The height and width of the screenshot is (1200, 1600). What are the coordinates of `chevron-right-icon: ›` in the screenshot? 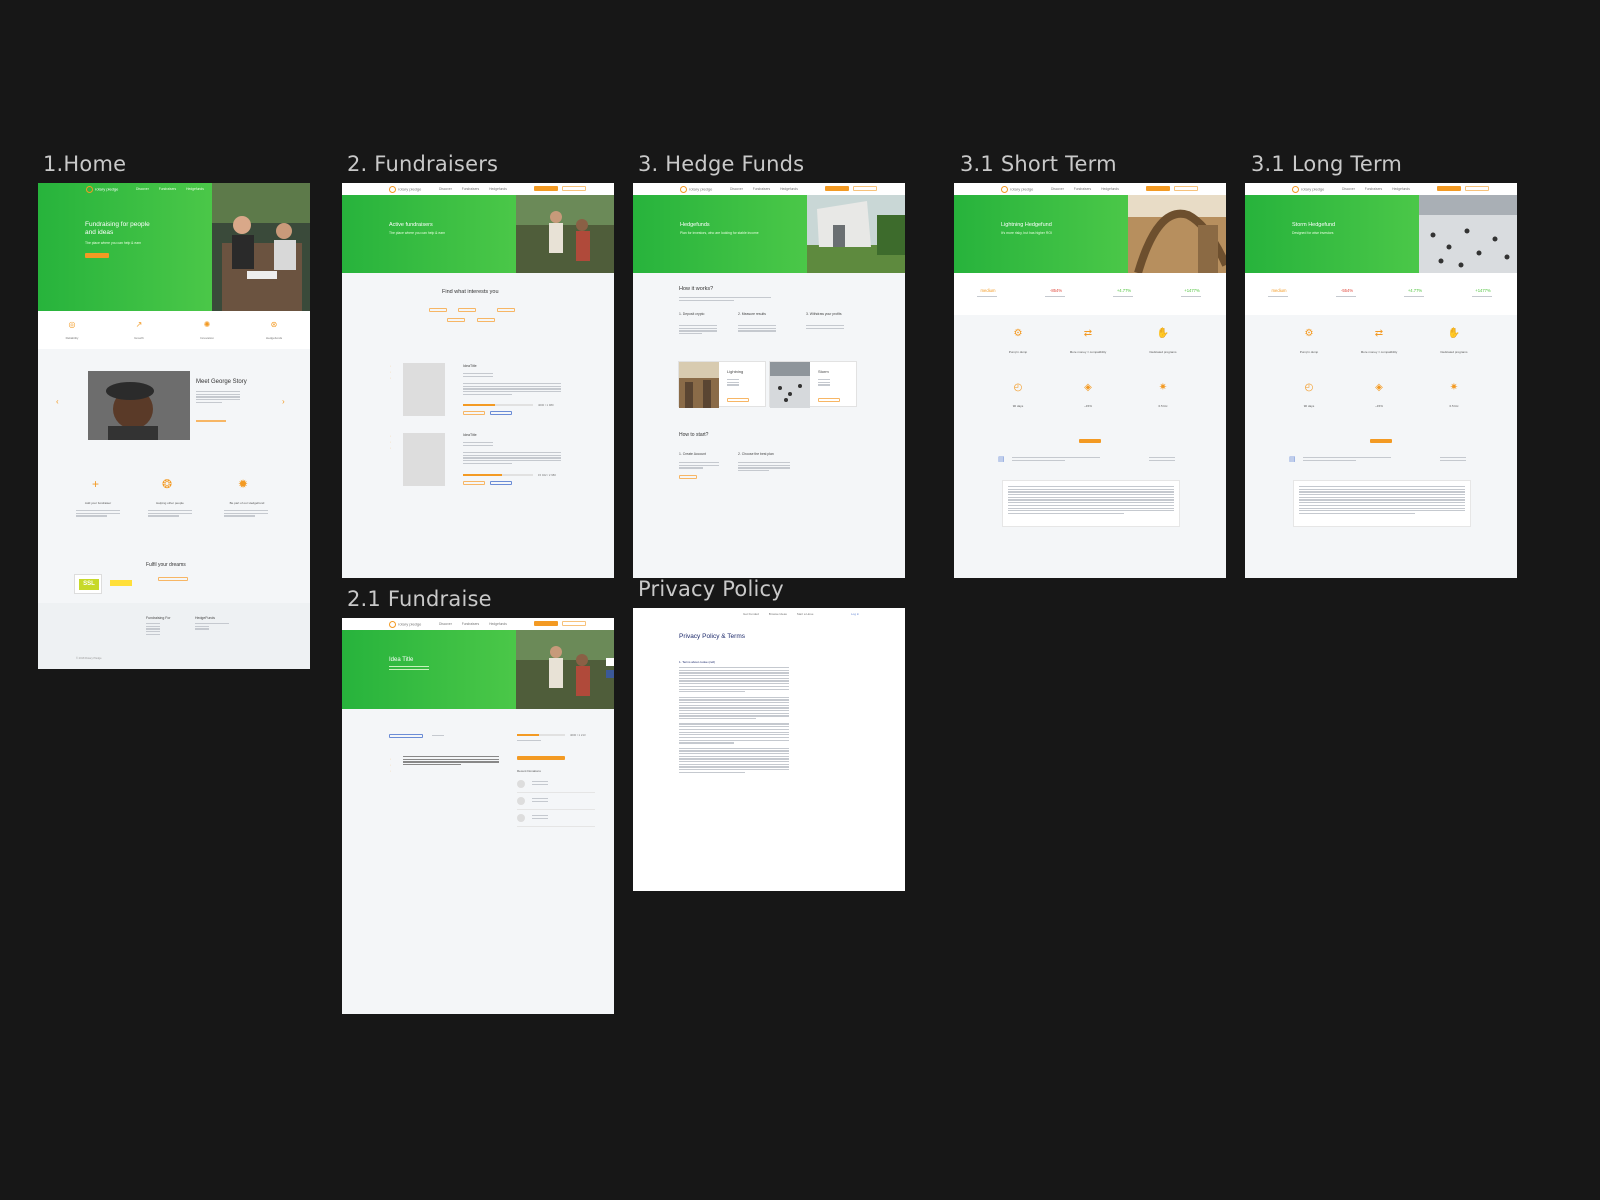 It's located at (283, 401).